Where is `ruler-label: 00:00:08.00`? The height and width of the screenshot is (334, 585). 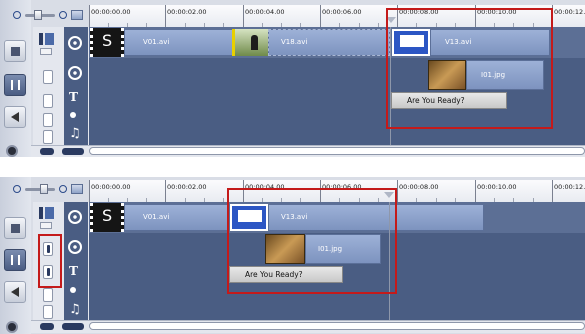
ruler-label: 00:00:08.00 is located at coordinates (419, 187).